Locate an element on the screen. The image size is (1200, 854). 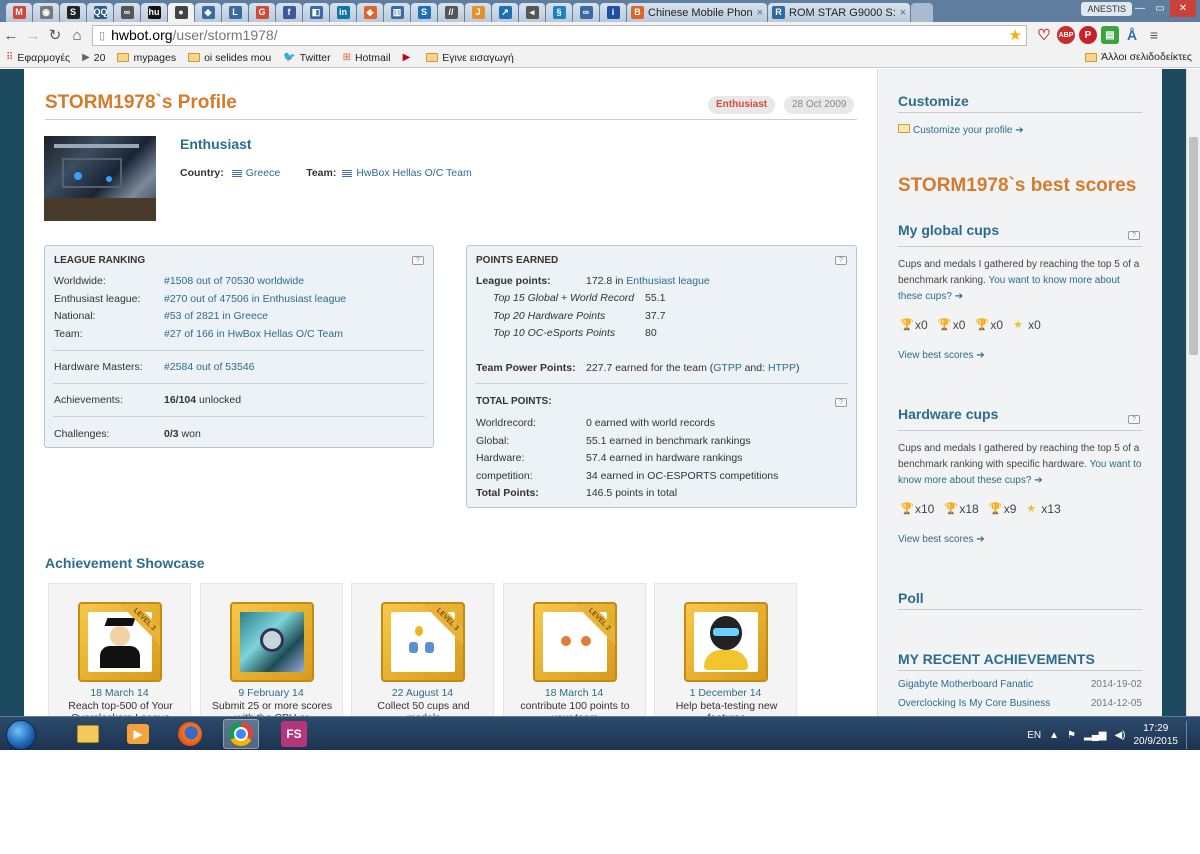
browser-tab: ● is located at coordinates (181, 12).